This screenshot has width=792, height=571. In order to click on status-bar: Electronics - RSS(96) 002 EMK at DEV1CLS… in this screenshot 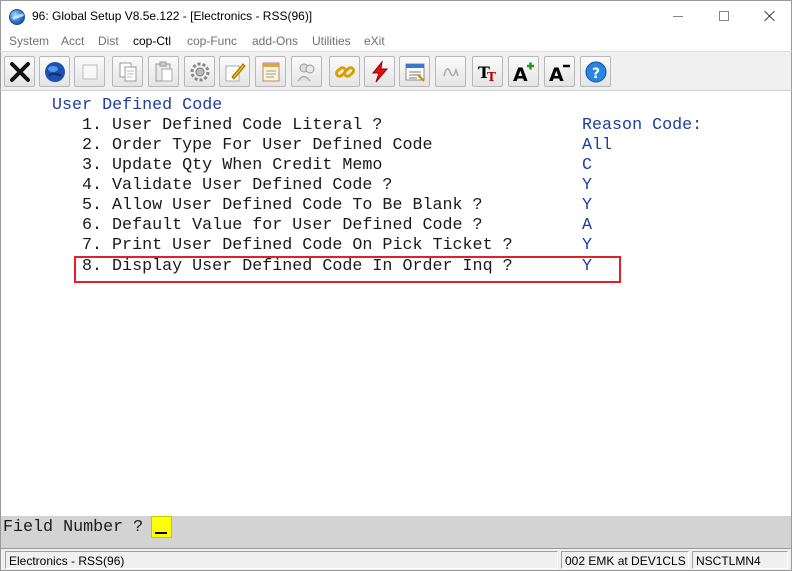, I will do `click(396, 559)`.